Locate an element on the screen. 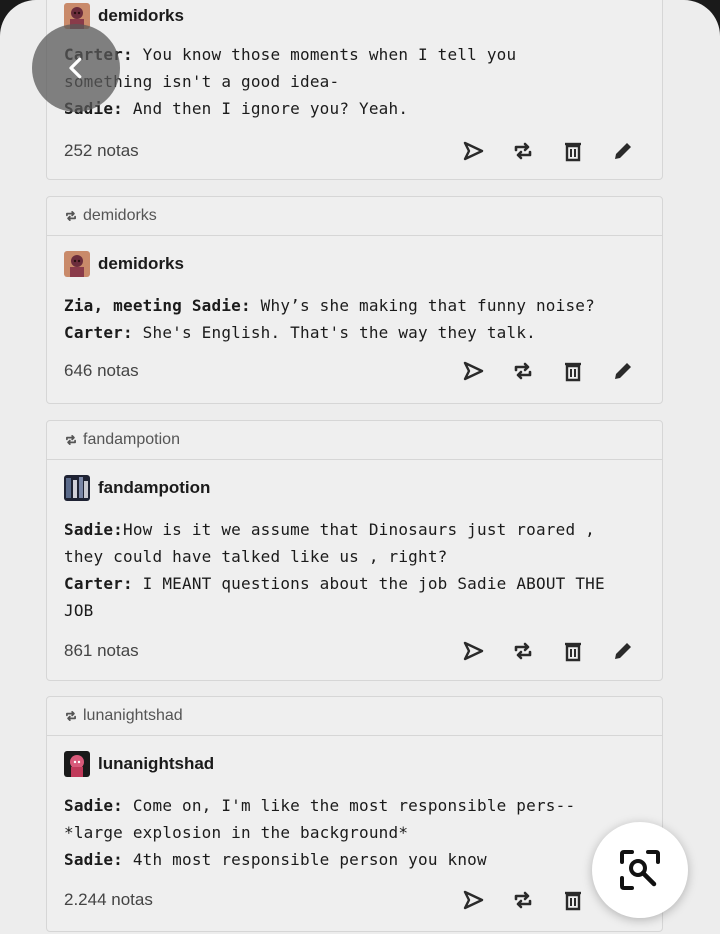 This screenshot has height=934, width=720. post-header: lunanightshad is located at coordinates (354, 764).